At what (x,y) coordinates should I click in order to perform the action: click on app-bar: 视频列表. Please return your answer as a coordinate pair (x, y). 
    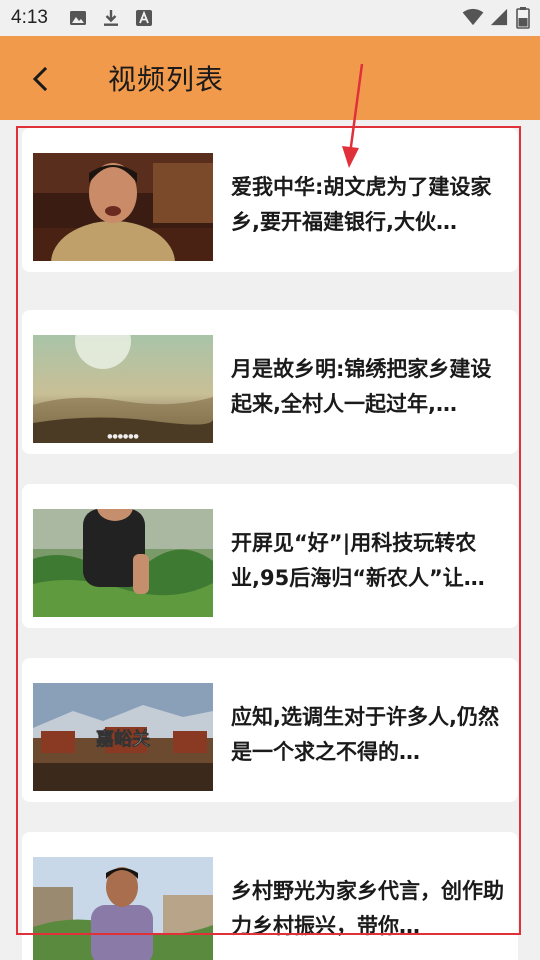
    Looking at the image, I should click on (270, 78).